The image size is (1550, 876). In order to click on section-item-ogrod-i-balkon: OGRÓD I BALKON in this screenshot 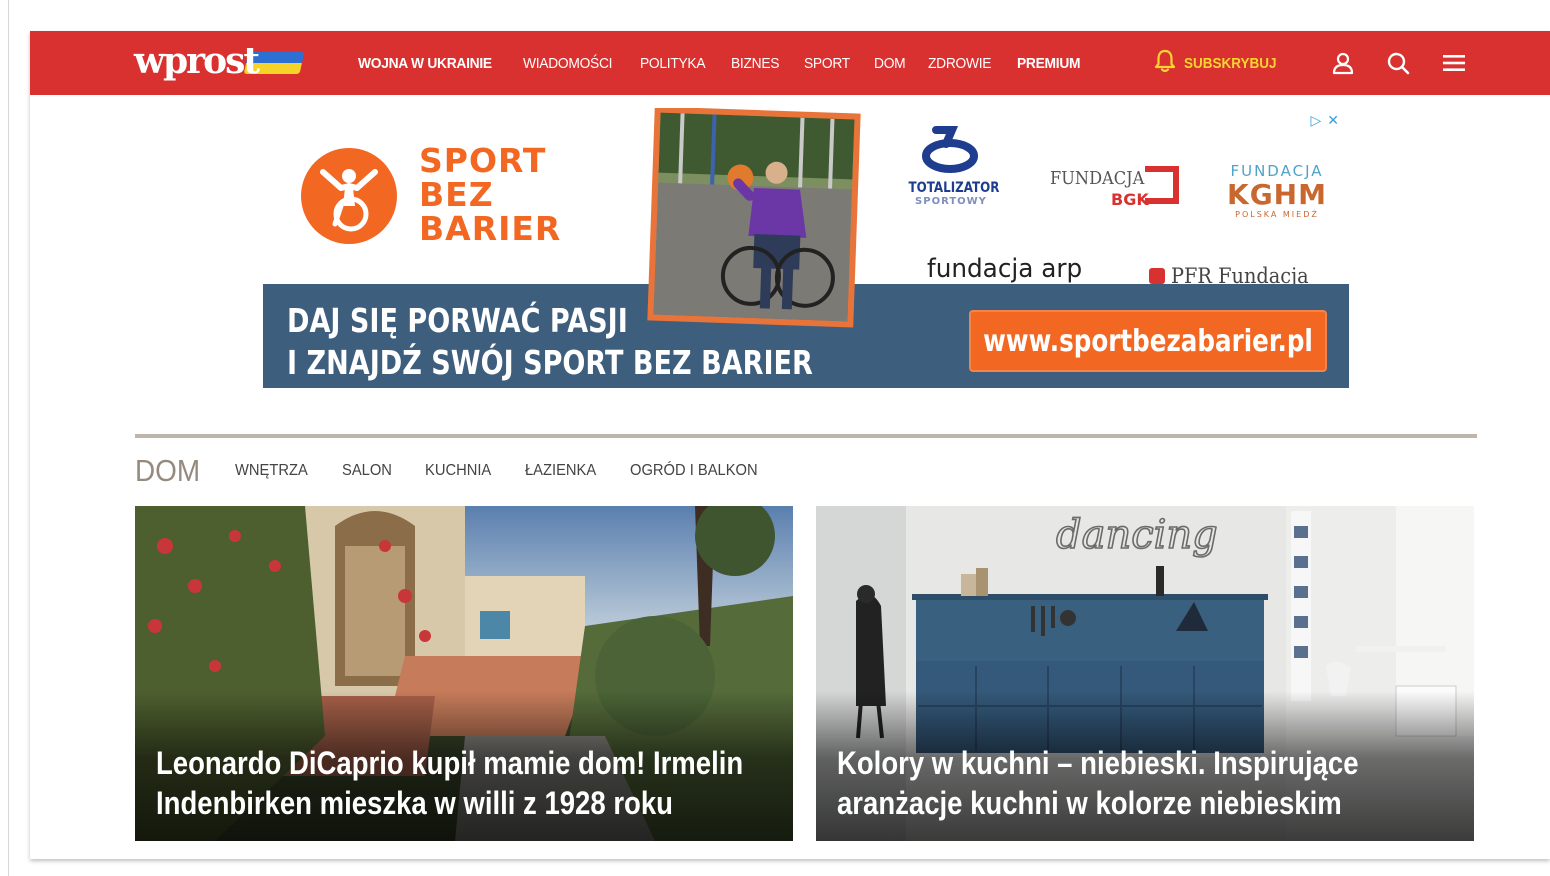, I will do `click(694, 471)`.